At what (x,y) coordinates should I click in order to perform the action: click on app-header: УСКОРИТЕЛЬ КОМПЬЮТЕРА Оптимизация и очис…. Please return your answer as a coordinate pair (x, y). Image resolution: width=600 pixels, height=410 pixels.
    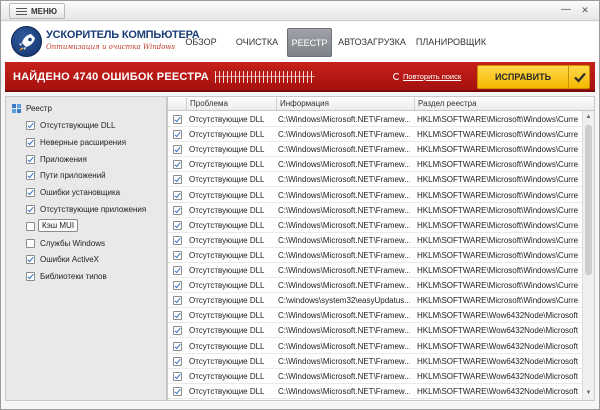
    Looking at the image, I should click on (300, 42).